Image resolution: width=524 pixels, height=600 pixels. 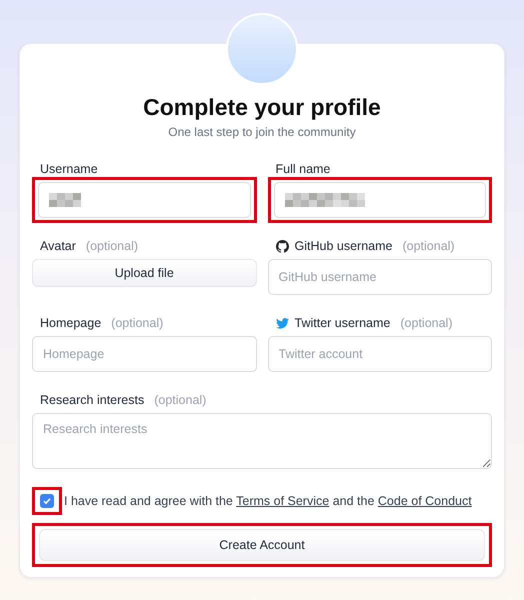 What do you see at coordinates (343, 246) in the screenshot?
I see `field-label: GitHub username` at bounding box center [343, 246].